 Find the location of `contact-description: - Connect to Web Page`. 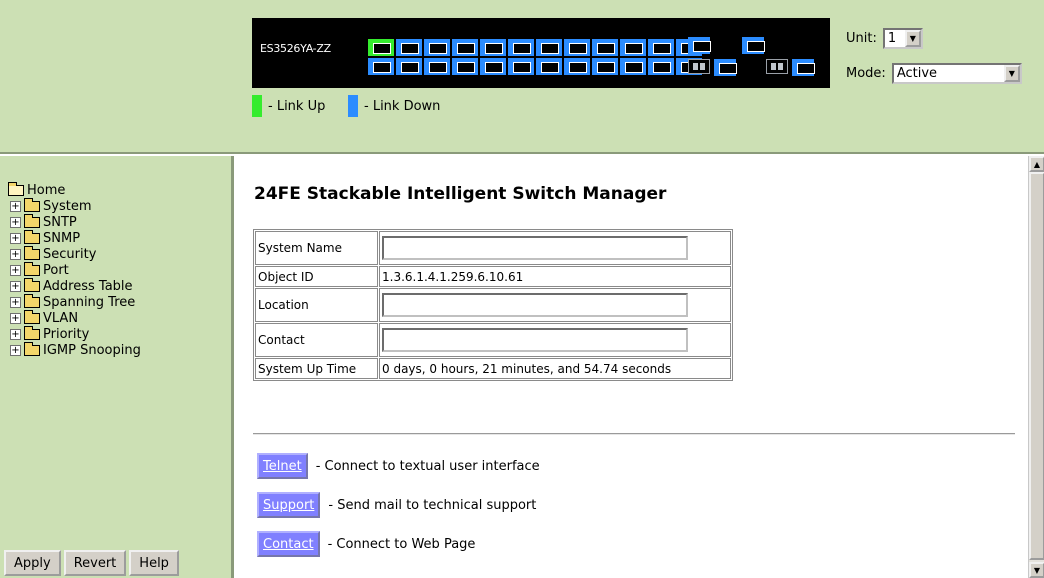

contact-description: - Connect to Web Page is located at coordinates (401, 544).